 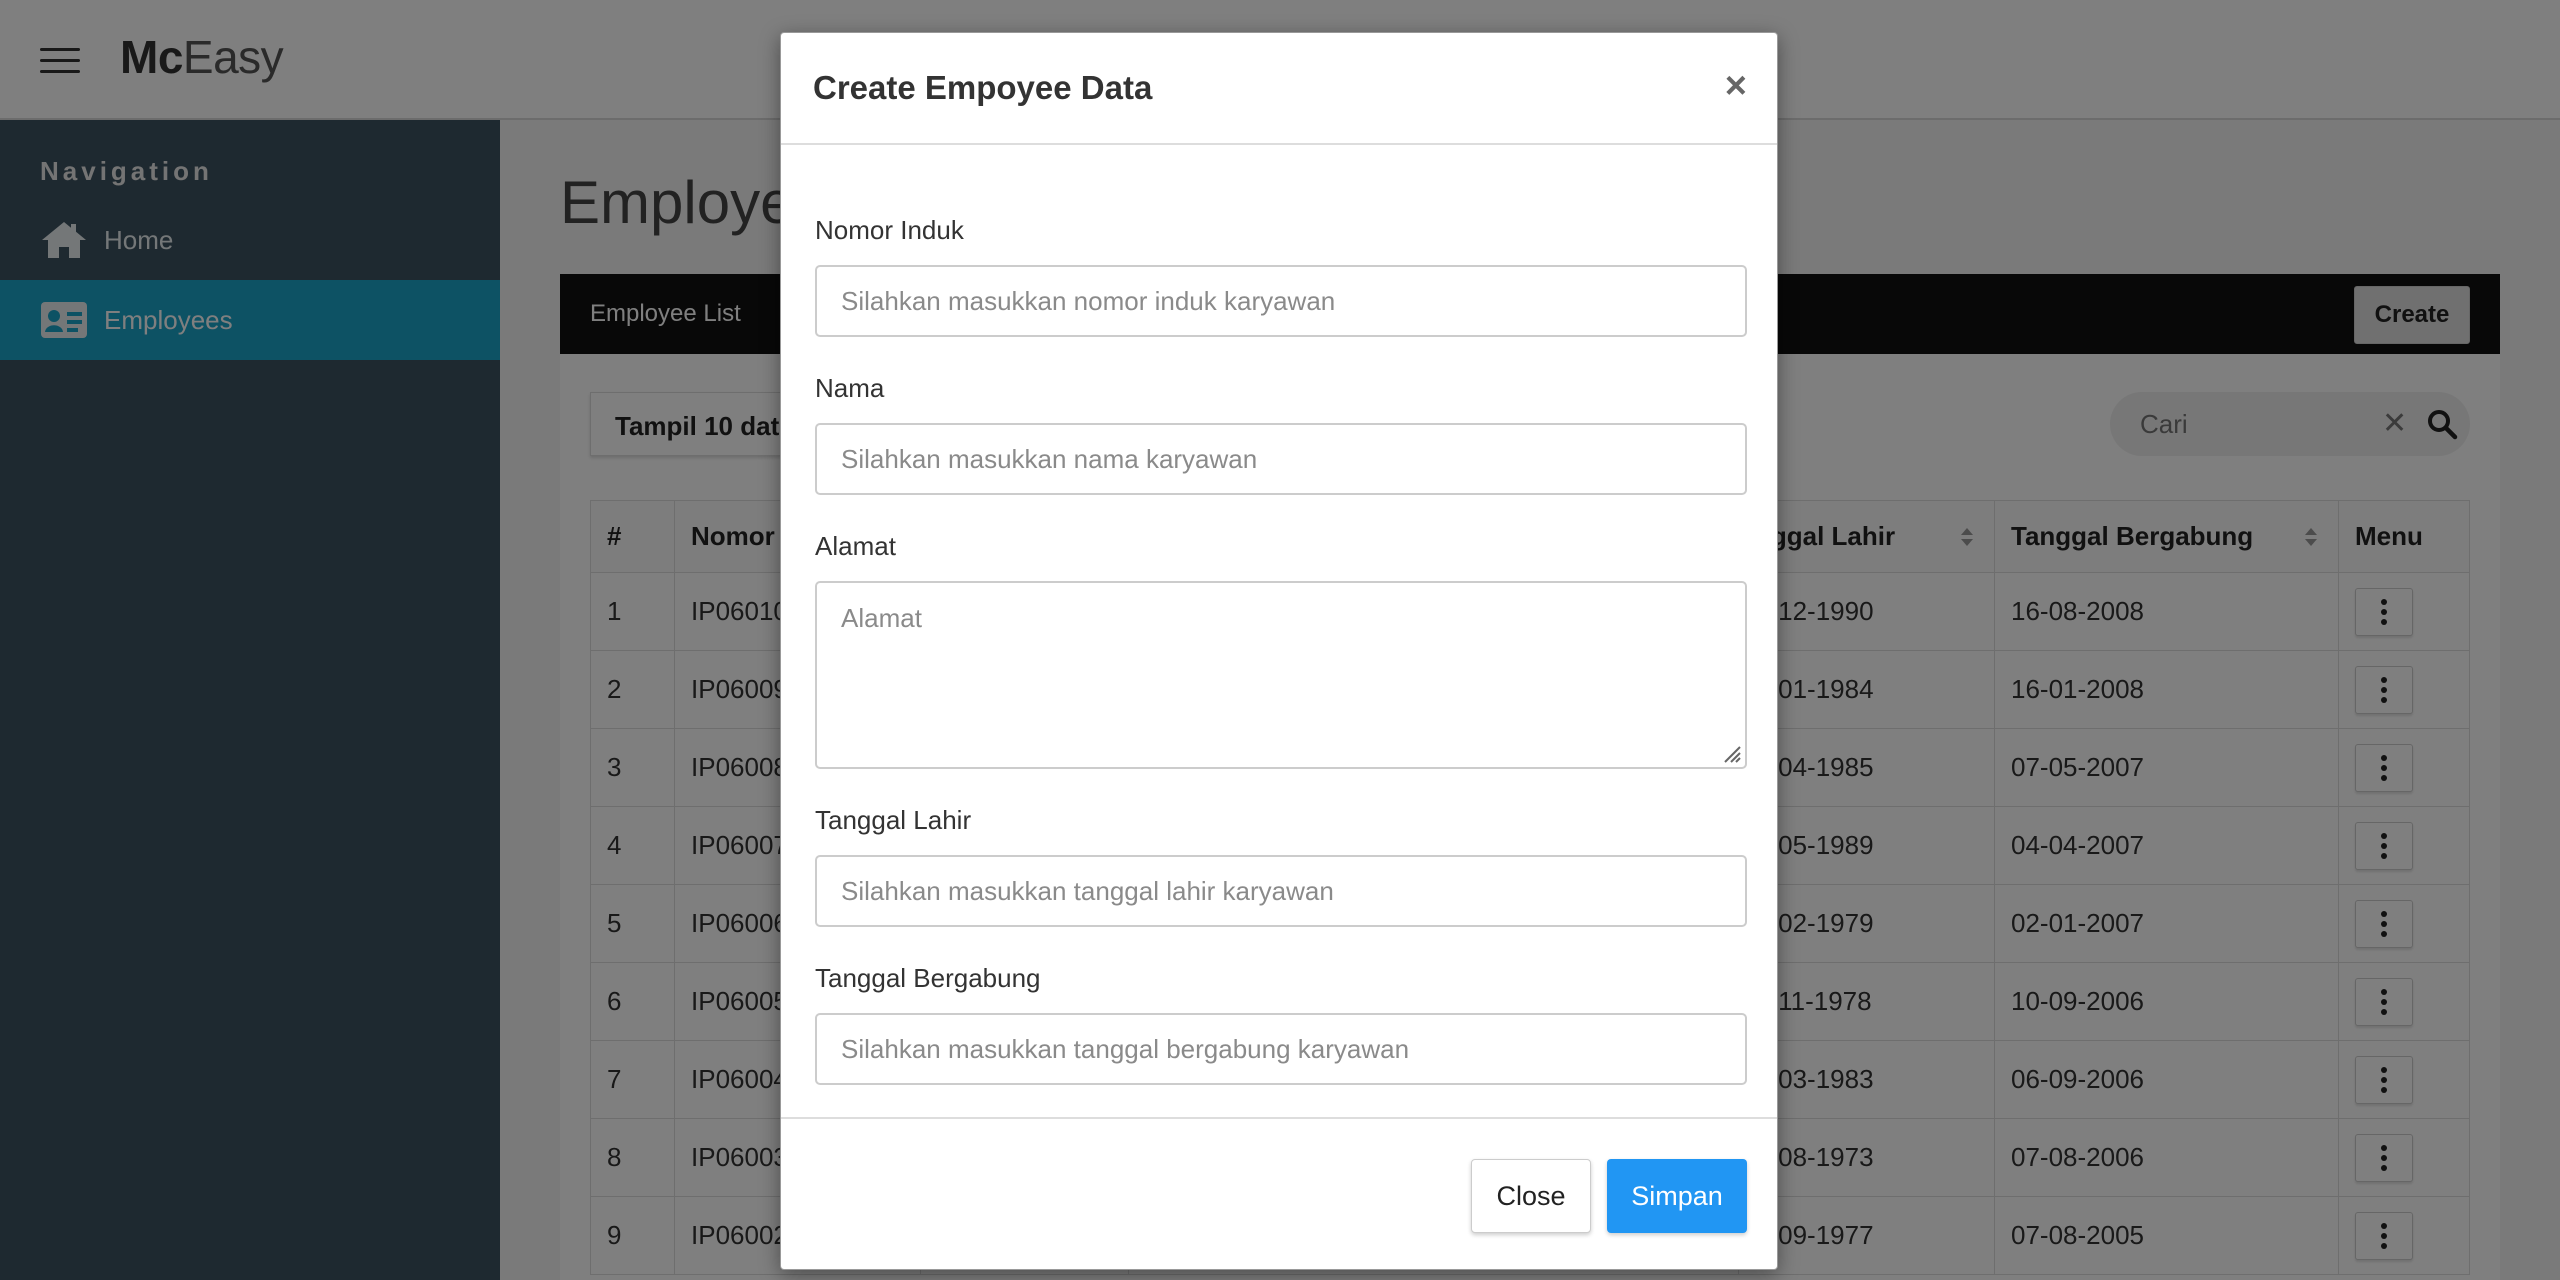 I want to click on tanggal-bergabung-input, so click(x=1281, y=1049).